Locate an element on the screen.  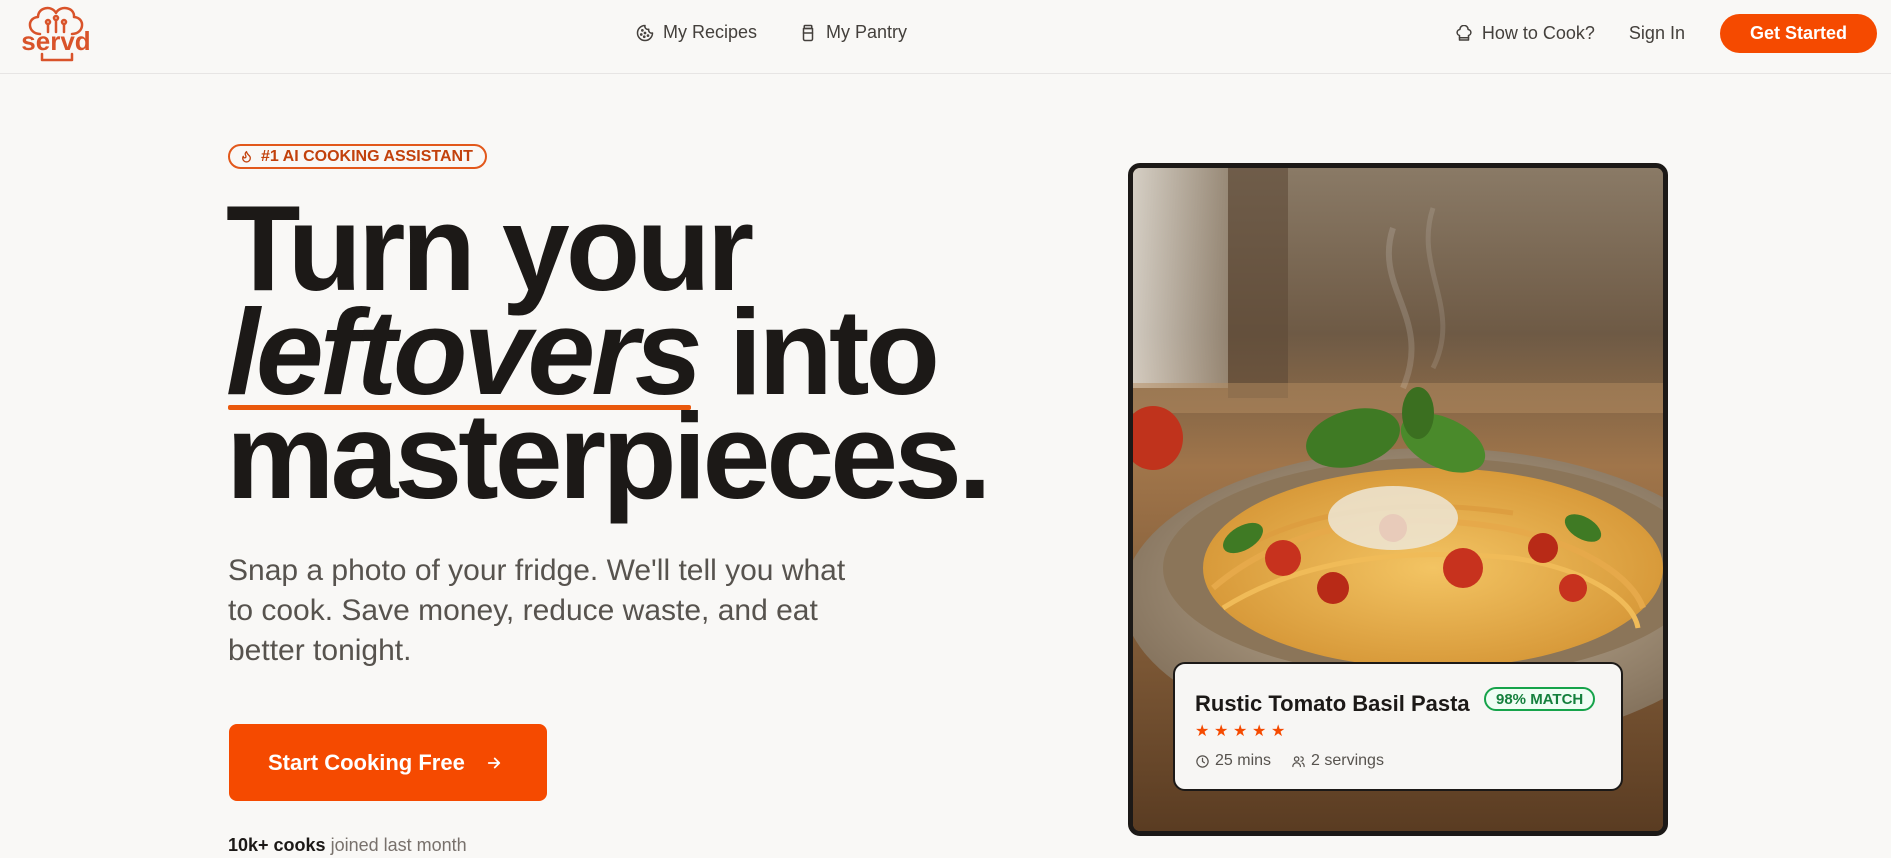
nav-my-recipes-label: My Recipes is located at coordinates (710, 32).